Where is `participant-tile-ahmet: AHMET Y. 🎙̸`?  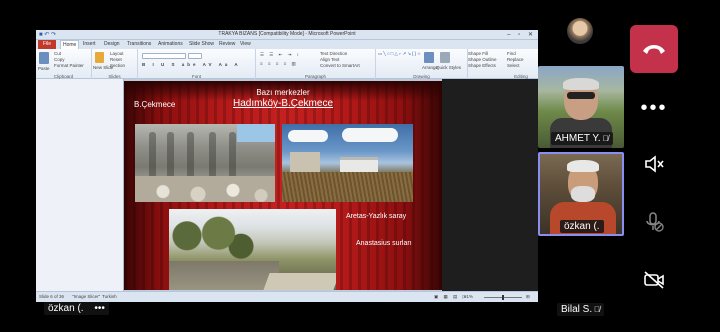
participant-tile-ahmet: AHMET Y. 🎙̸ is located at coordinates (581, 107).